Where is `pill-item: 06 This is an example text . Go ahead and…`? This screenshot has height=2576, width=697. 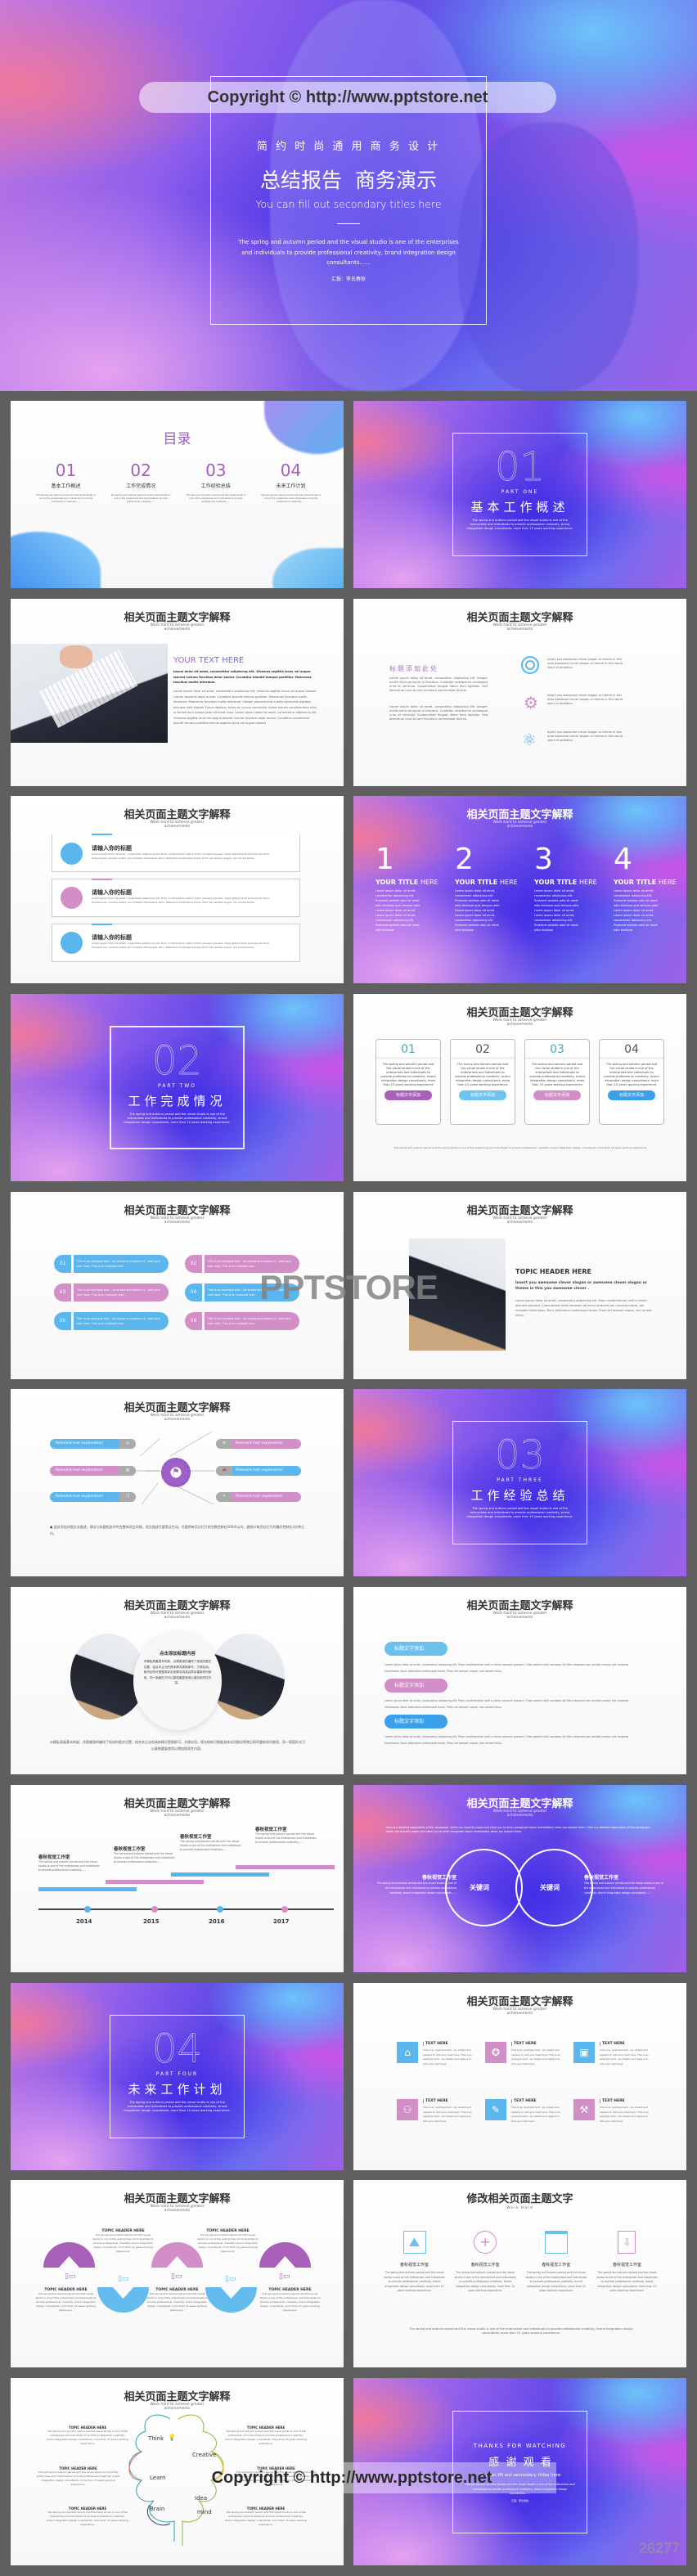
pill-item: 06 This is an example text . Go ahead and… is located at coordinates (242, 1321).